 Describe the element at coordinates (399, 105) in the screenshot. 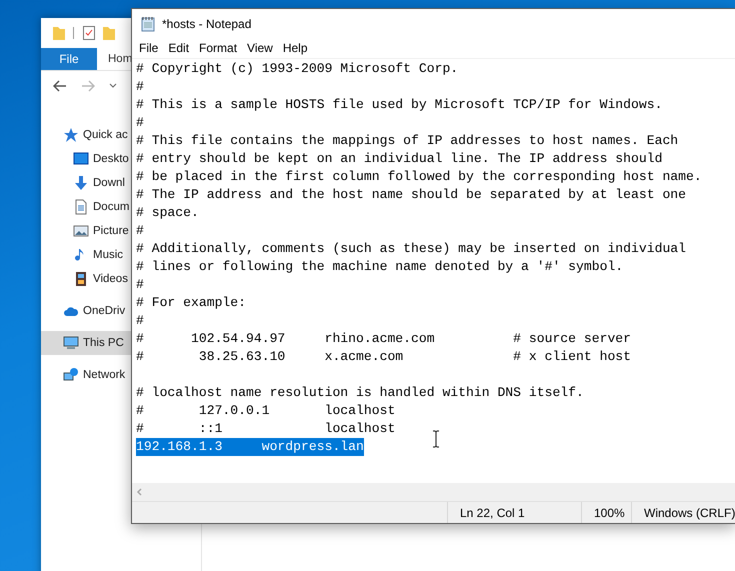

I see `text-line: # This is a sample HOSTS file used by Microsoft TCP/IP for Windows.` at that location.